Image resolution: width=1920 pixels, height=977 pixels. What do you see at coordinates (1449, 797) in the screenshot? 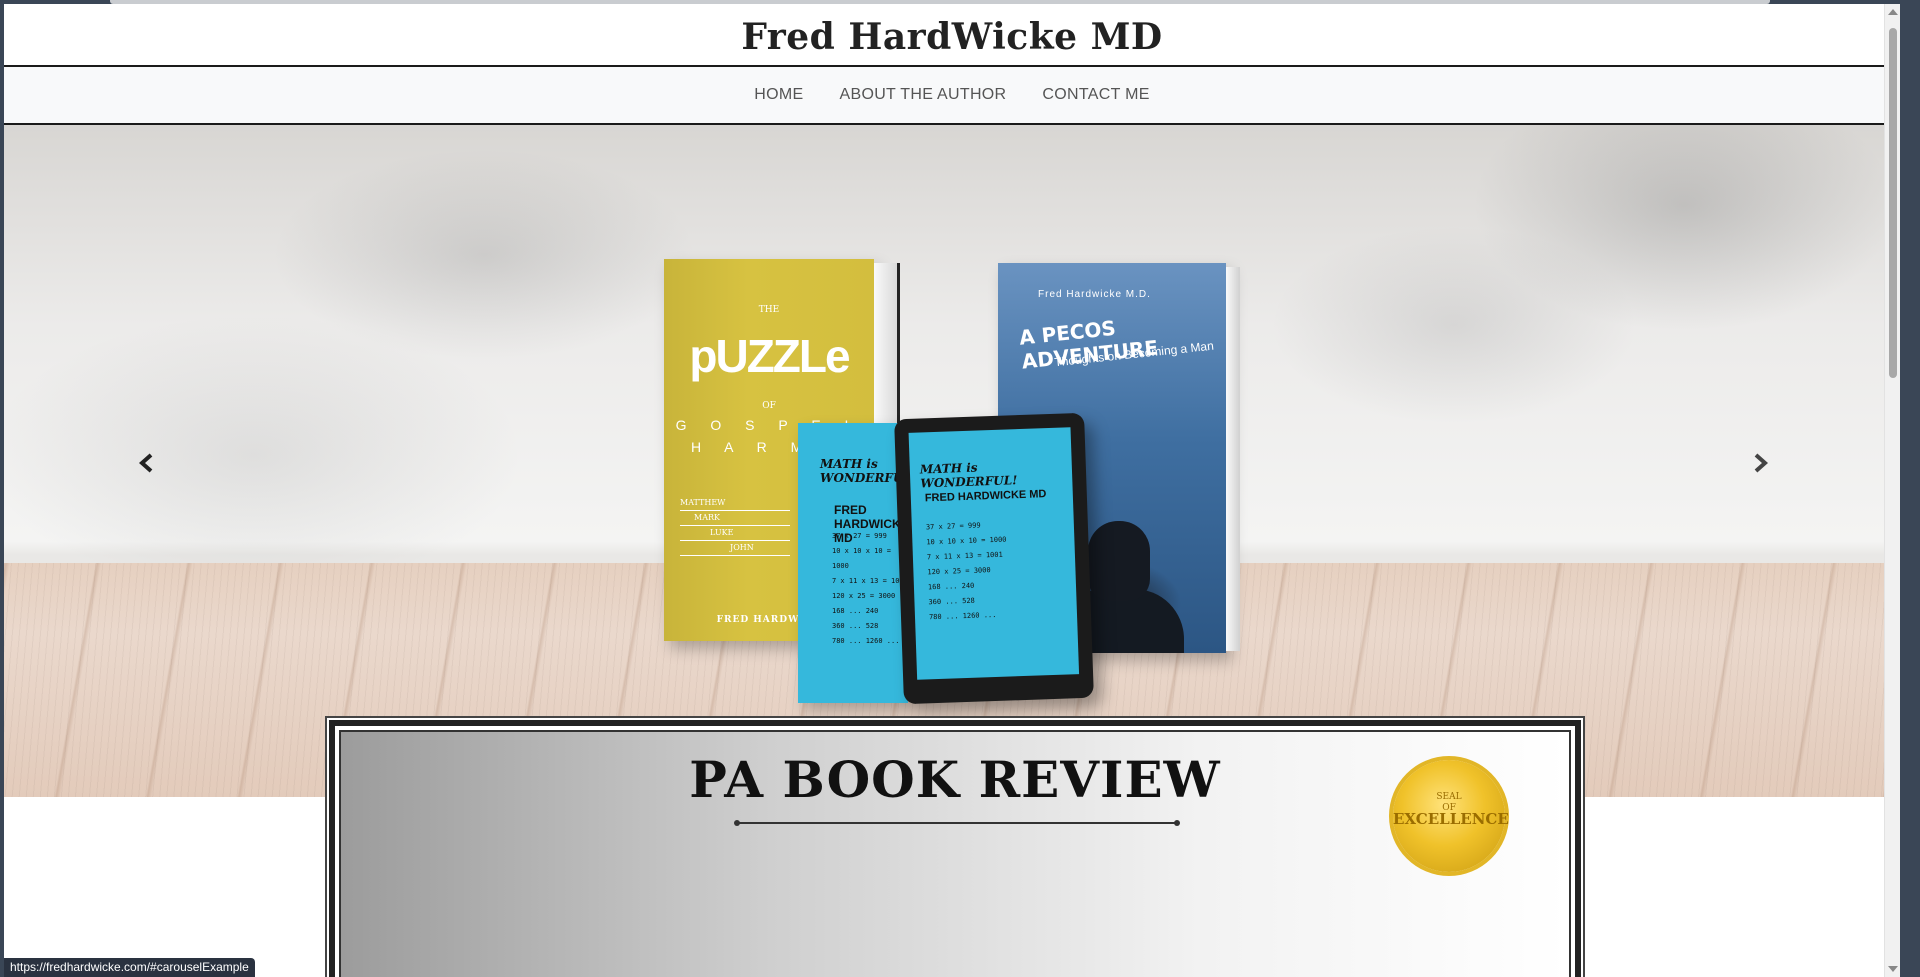
I see `seal-top: SEAL` at bounding box center [1449, 797].